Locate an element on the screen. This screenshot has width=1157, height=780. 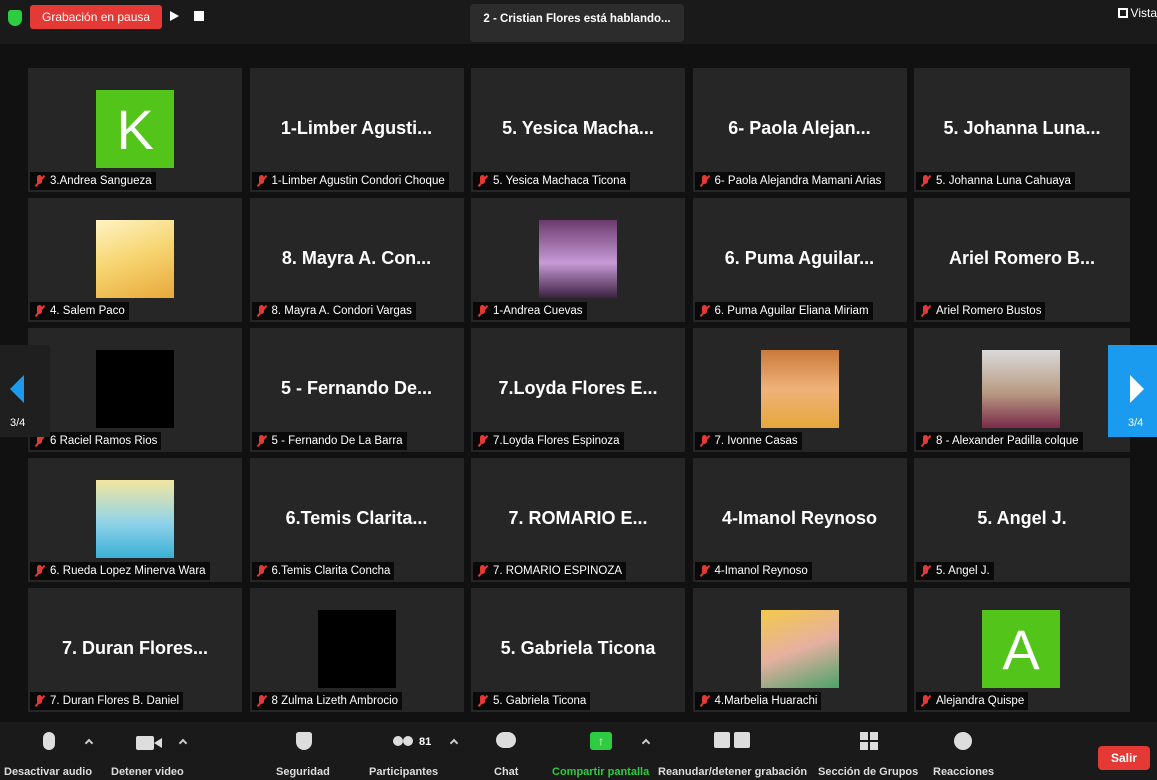
participant-tile: K 3.Andrea Sangueza is located at coordinates (135, 130).